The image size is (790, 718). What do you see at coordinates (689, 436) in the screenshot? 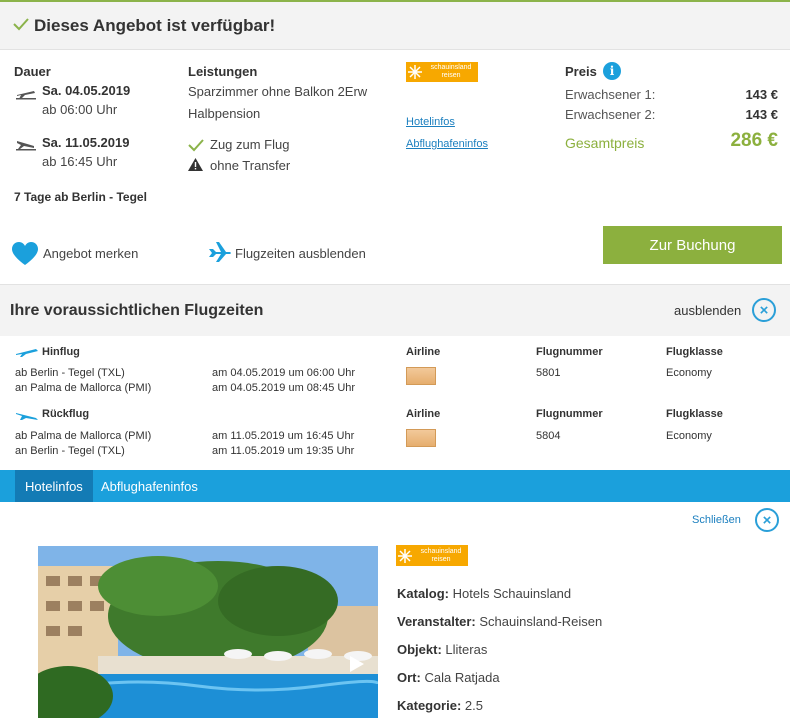
I see `return-flight-class: Economy` at bounding box center [689, 436].